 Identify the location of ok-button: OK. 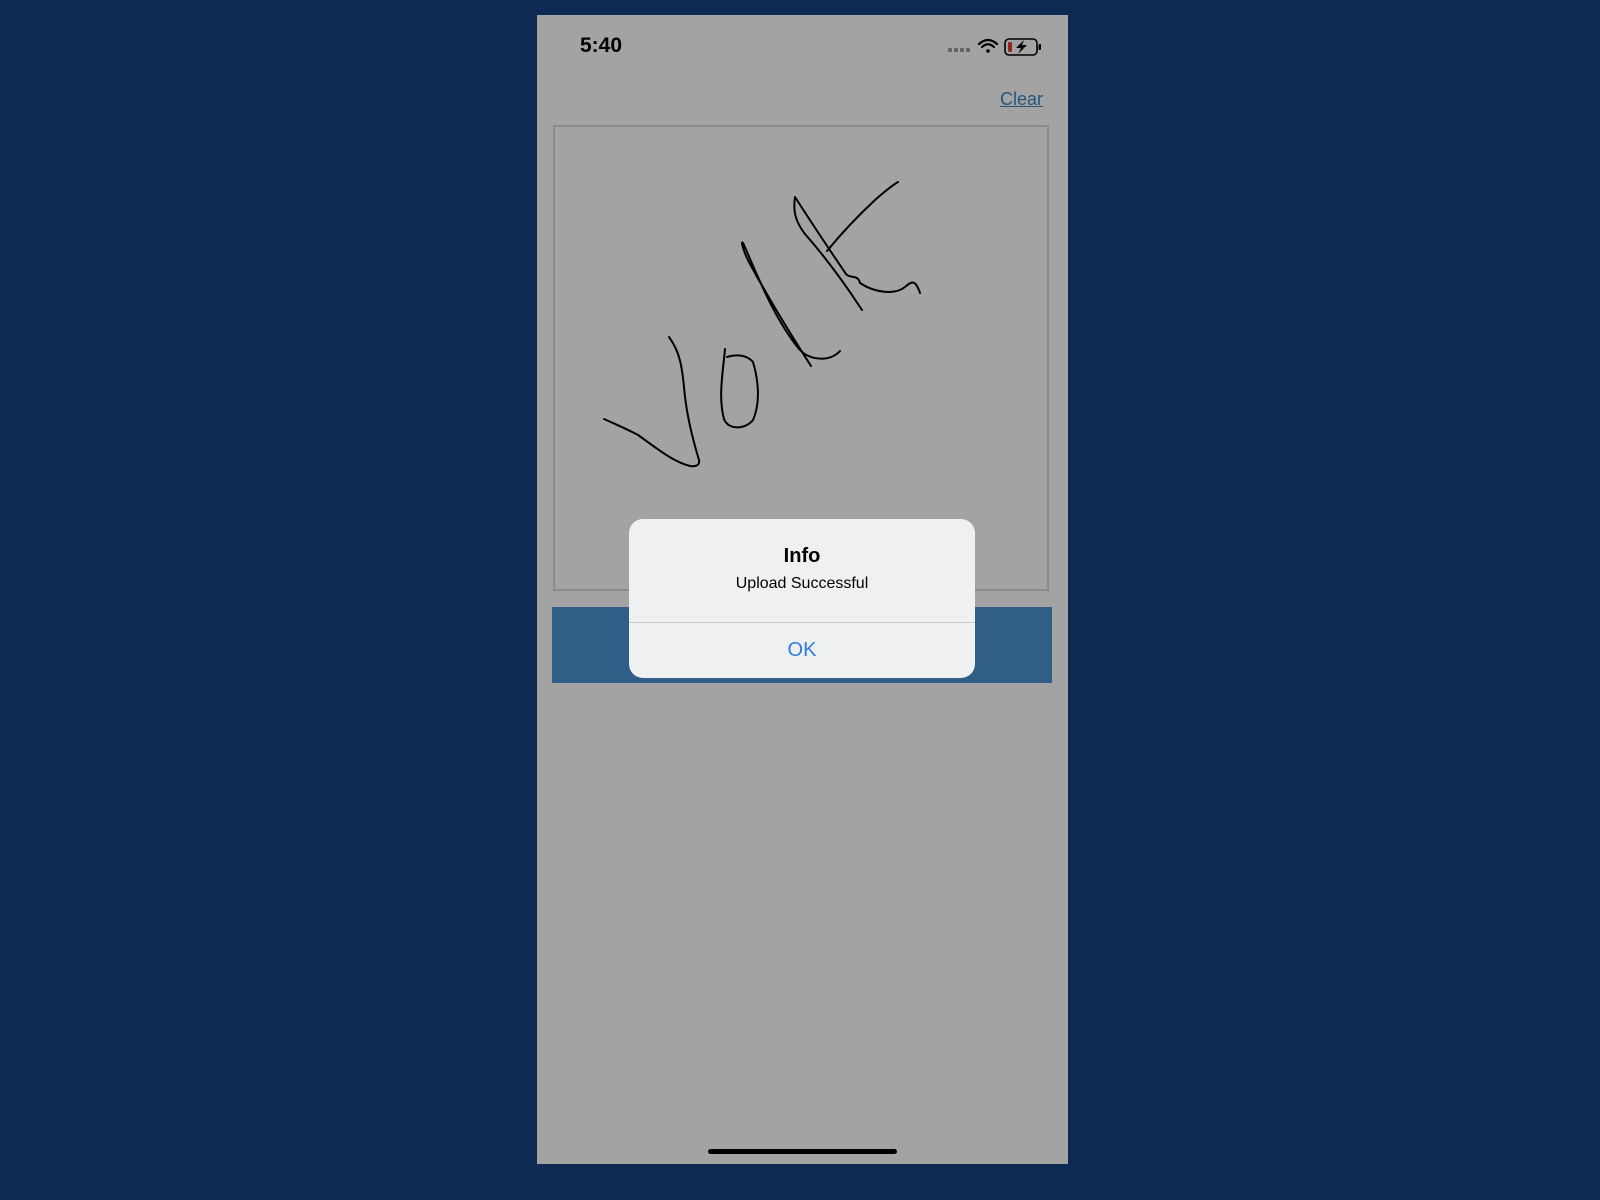
(802, 650).